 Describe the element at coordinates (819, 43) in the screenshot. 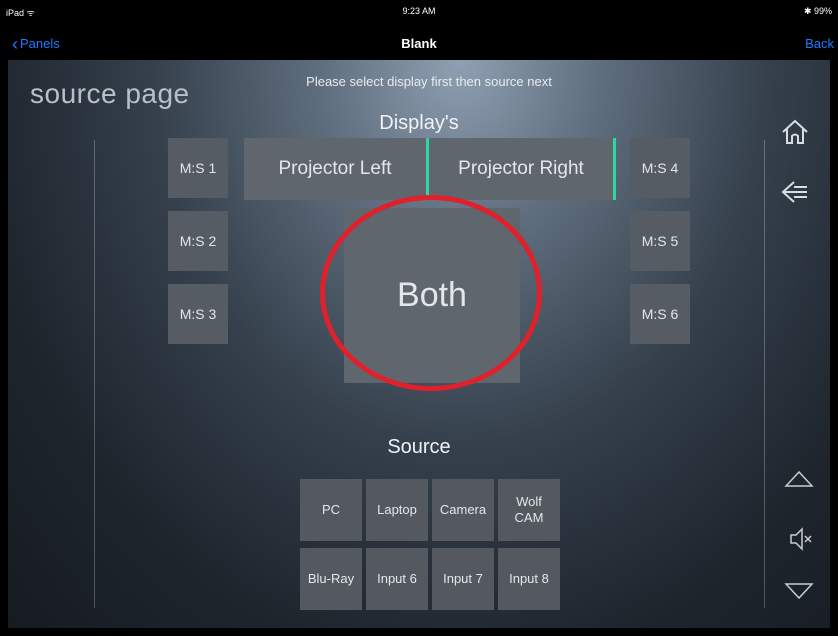

I see `back-button: Back` at that location.